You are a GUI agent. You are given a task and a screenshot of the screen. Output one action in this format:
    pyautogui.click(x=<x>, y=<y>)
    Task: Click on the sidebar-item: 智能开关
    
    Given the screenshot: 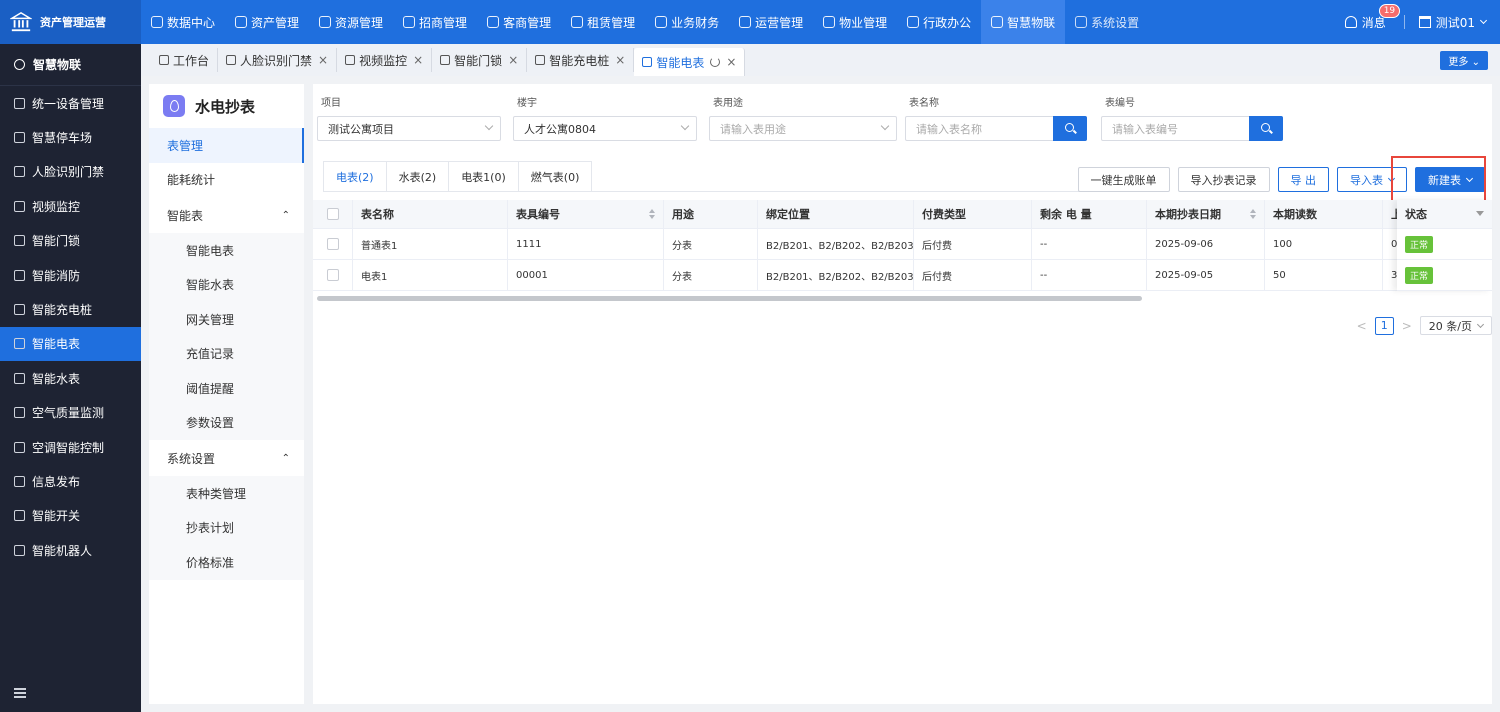 What is the action you would take?
    pyautogui.click(x=70, y=516)
    